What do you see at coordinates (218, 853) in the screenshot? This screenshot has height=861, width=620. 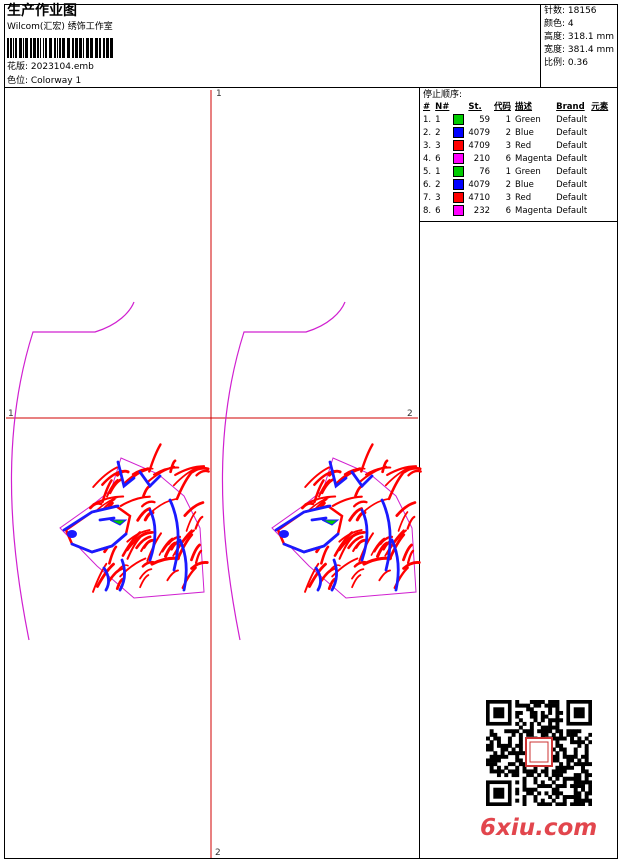 I see `axis-label-bottom: 2` at bounding box center [218, 853].